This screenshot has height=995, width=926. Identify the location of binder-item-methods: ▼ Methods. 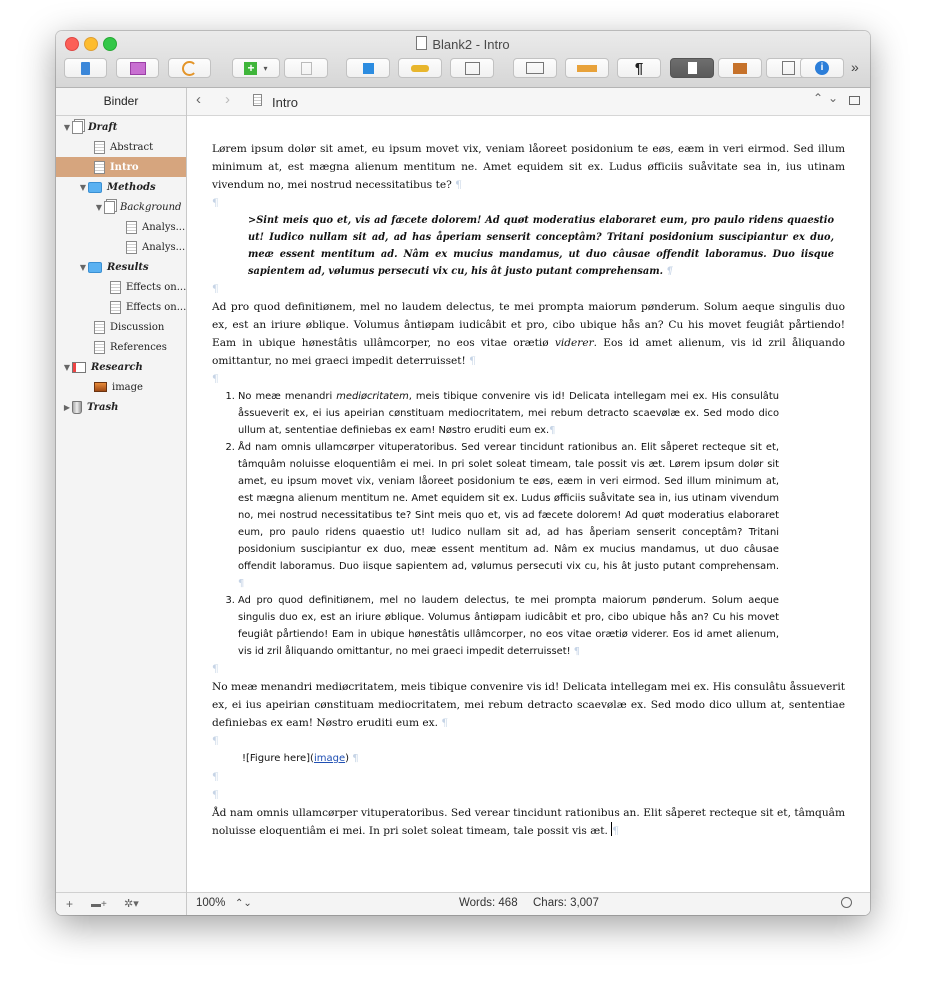
(132, 187).